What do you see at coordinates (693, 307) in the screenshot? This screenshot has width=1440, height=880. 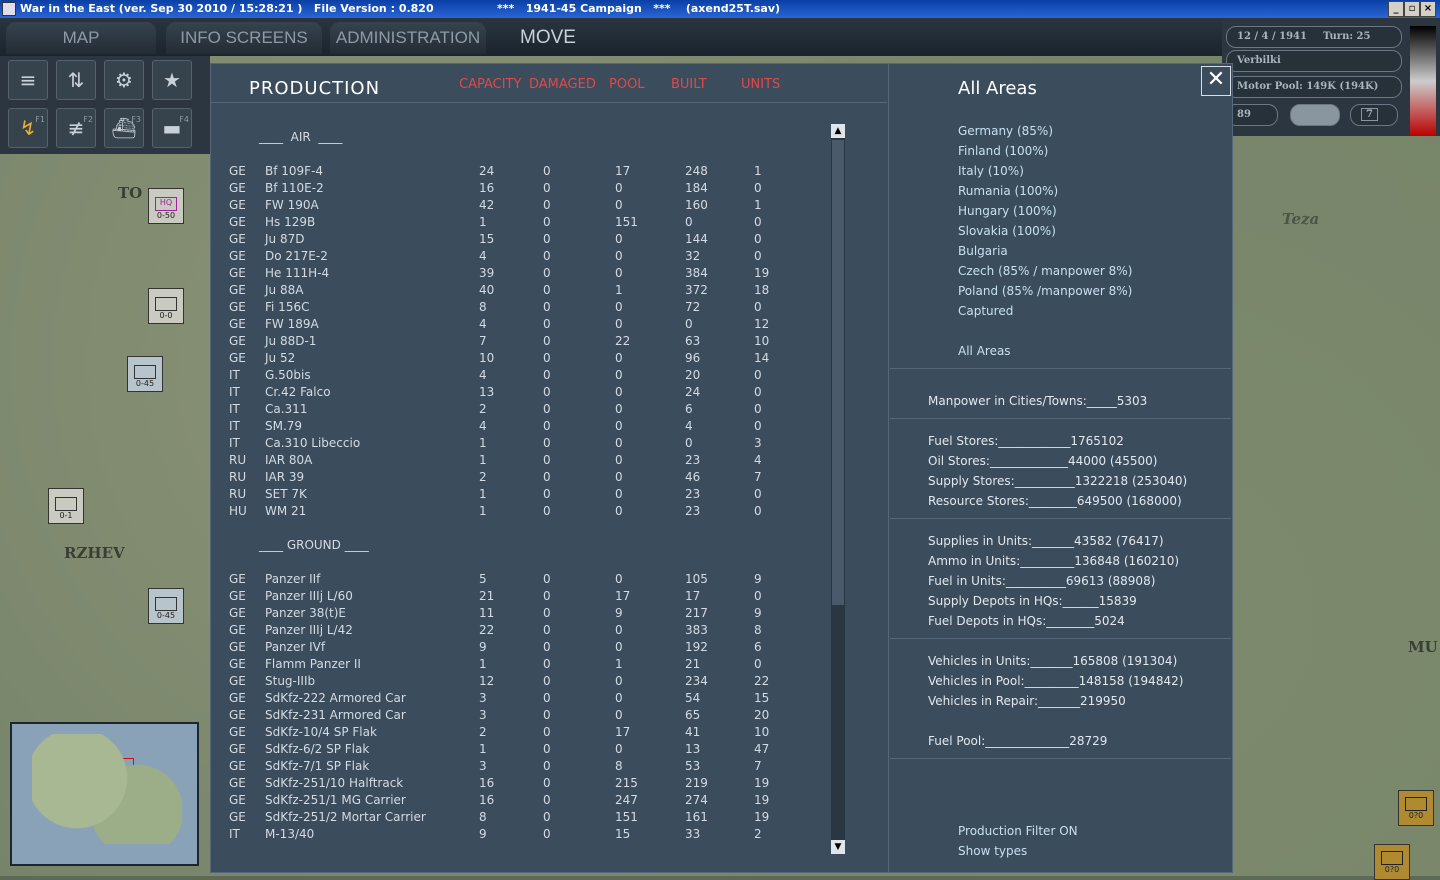 I see `cell-built: 72` at bounding box center [693, 307].